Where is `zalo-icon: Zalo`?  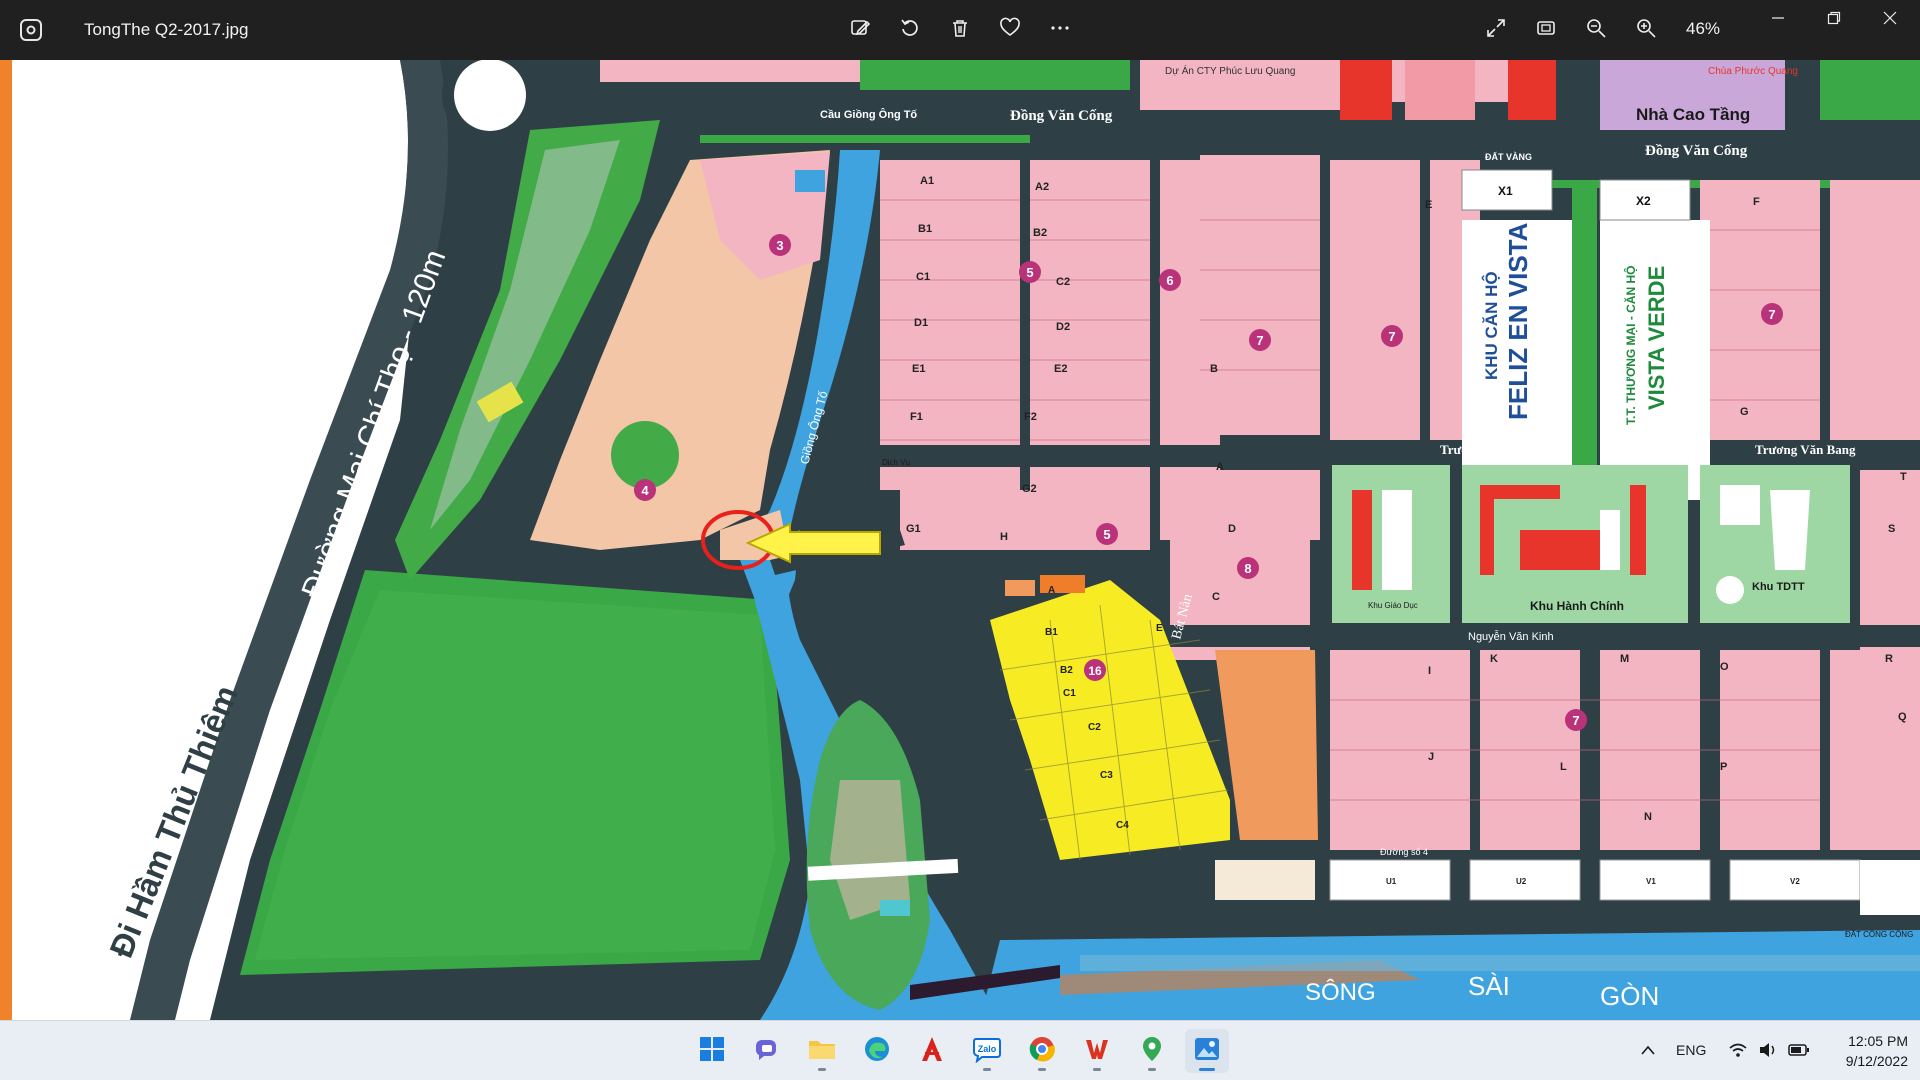 zalo-icon: Zalo is located at coordinates (987, 1051).